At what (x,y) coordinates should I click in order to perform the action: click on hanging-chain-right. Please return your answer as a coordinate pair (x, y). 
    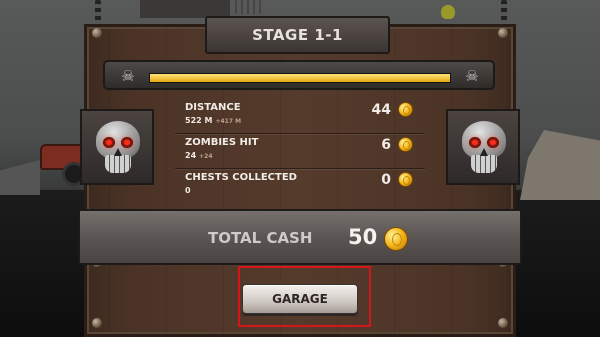
    Looking at the image, I should click on (504, 13).